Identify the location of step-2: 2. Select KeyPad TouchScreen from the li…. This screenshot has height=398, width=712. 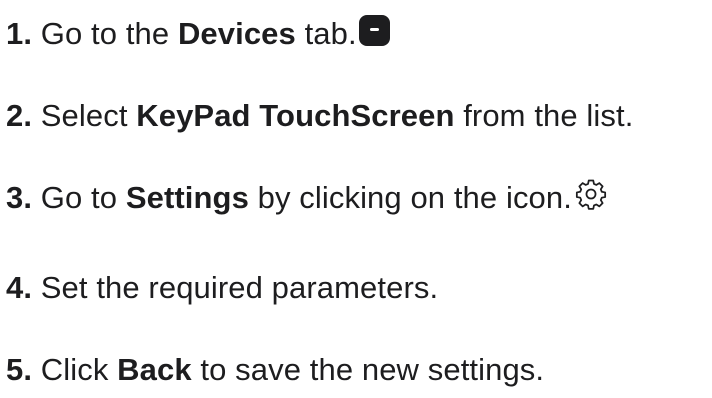
(319, 116).